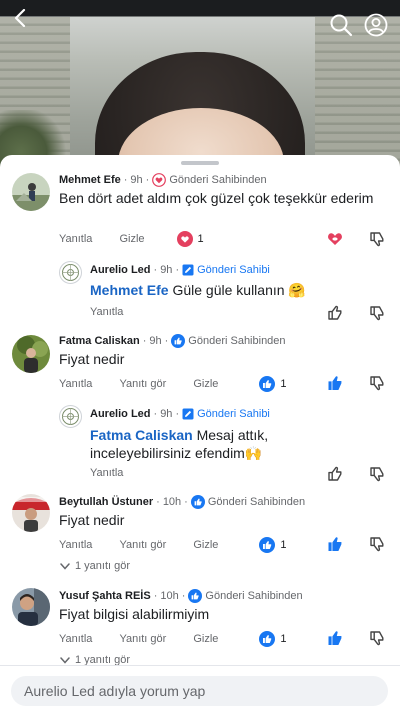  Describe the element at coordinates (105, 596) in the screenshot. I see `comment-author: Yusuf Şahta REİS` at that location.